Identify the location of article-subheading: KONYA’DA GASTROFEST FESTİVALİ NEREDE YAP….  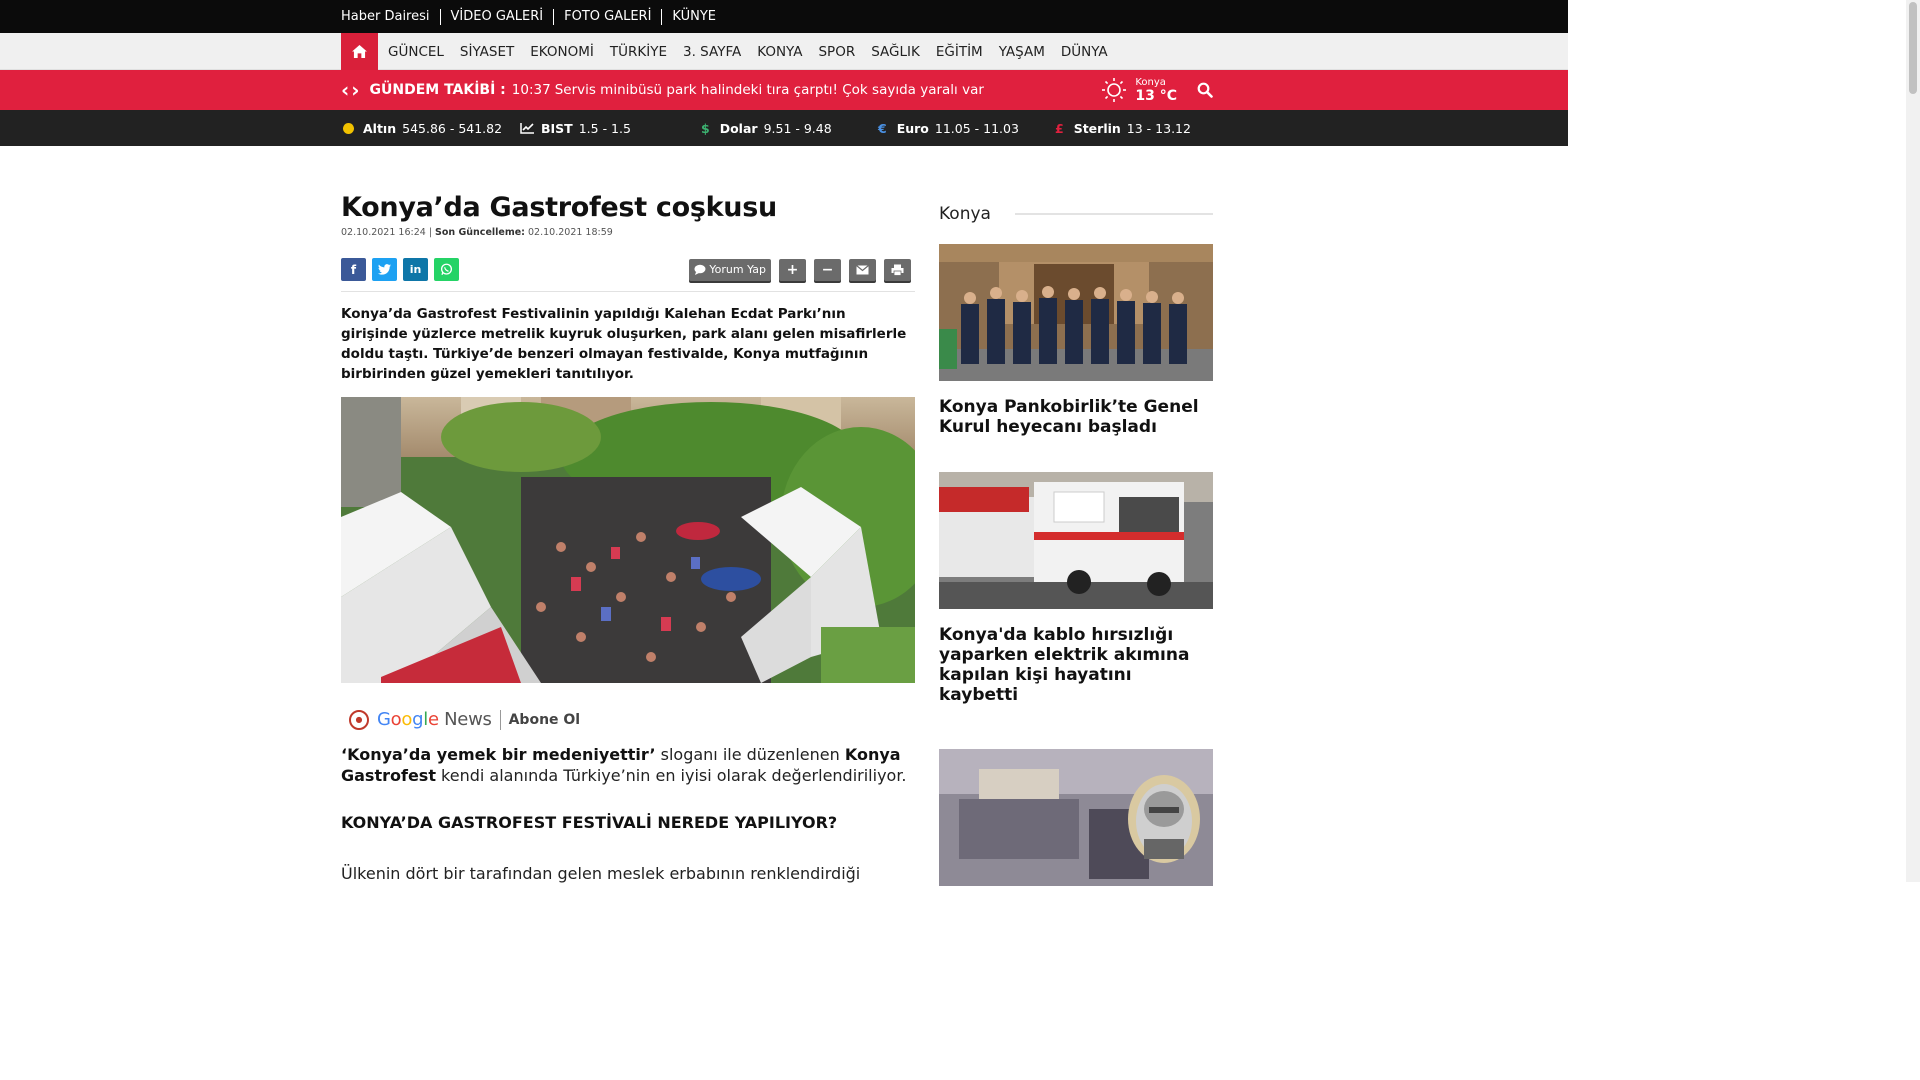
(589, 822).